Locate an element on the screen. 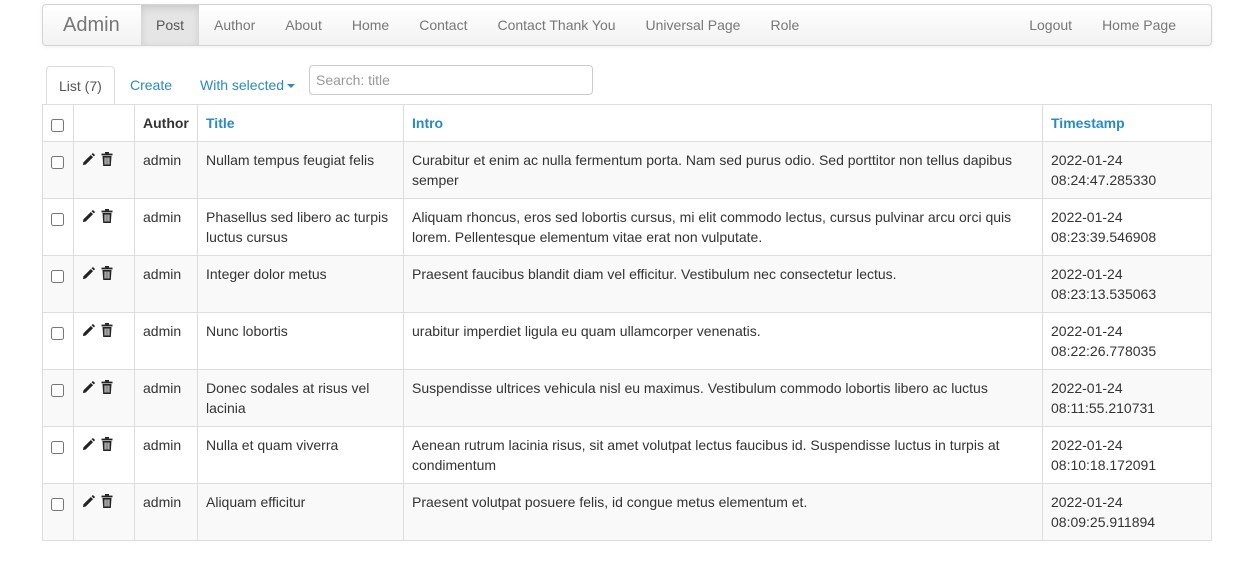  nav-item-about: About is located at coordinates (303, 25).